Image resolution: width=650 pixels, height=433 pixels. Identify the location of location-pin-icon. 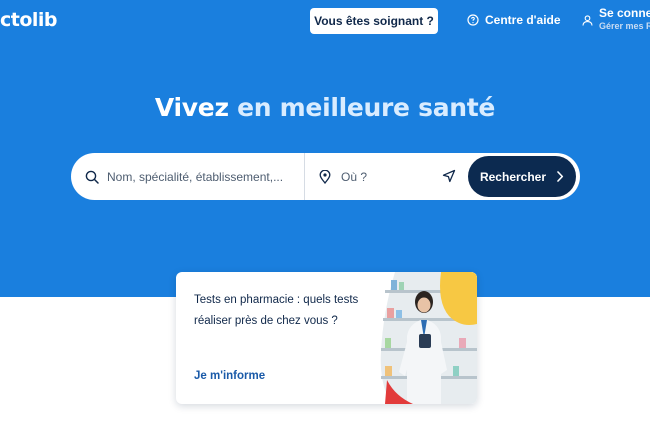
(325, 176).